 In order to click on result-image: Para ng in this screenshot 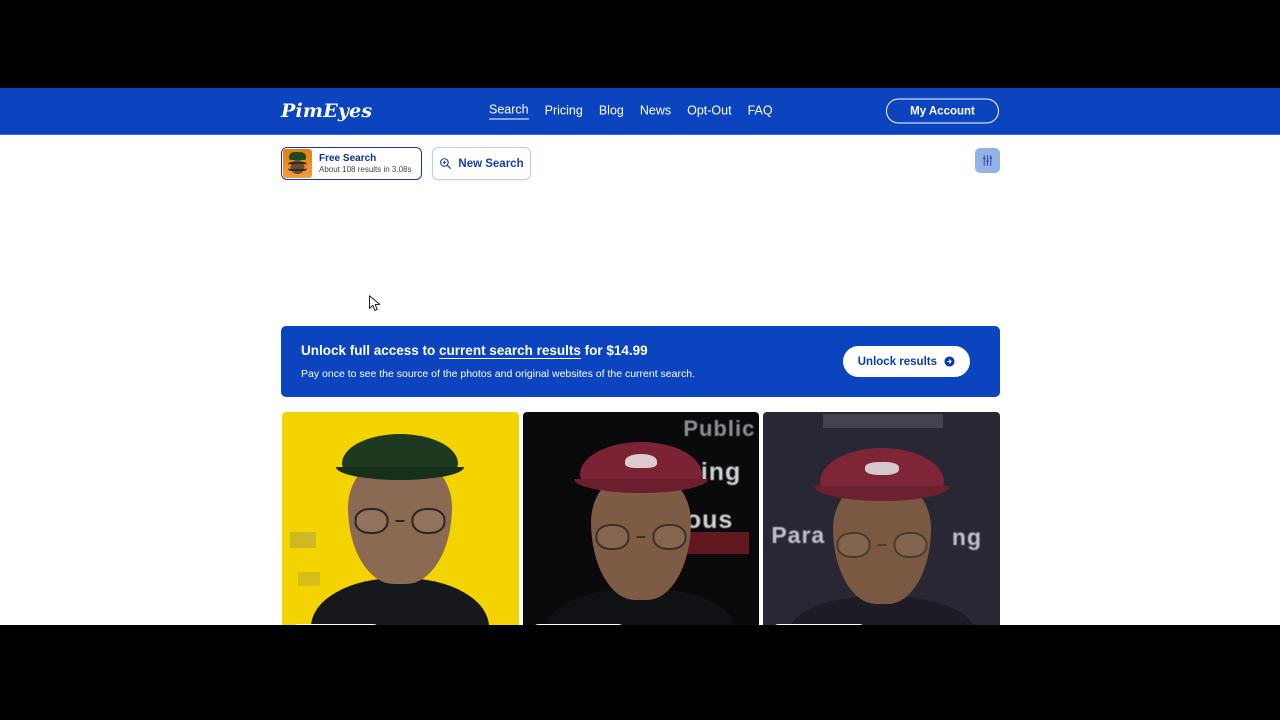, I will do `click(881, 518)`.